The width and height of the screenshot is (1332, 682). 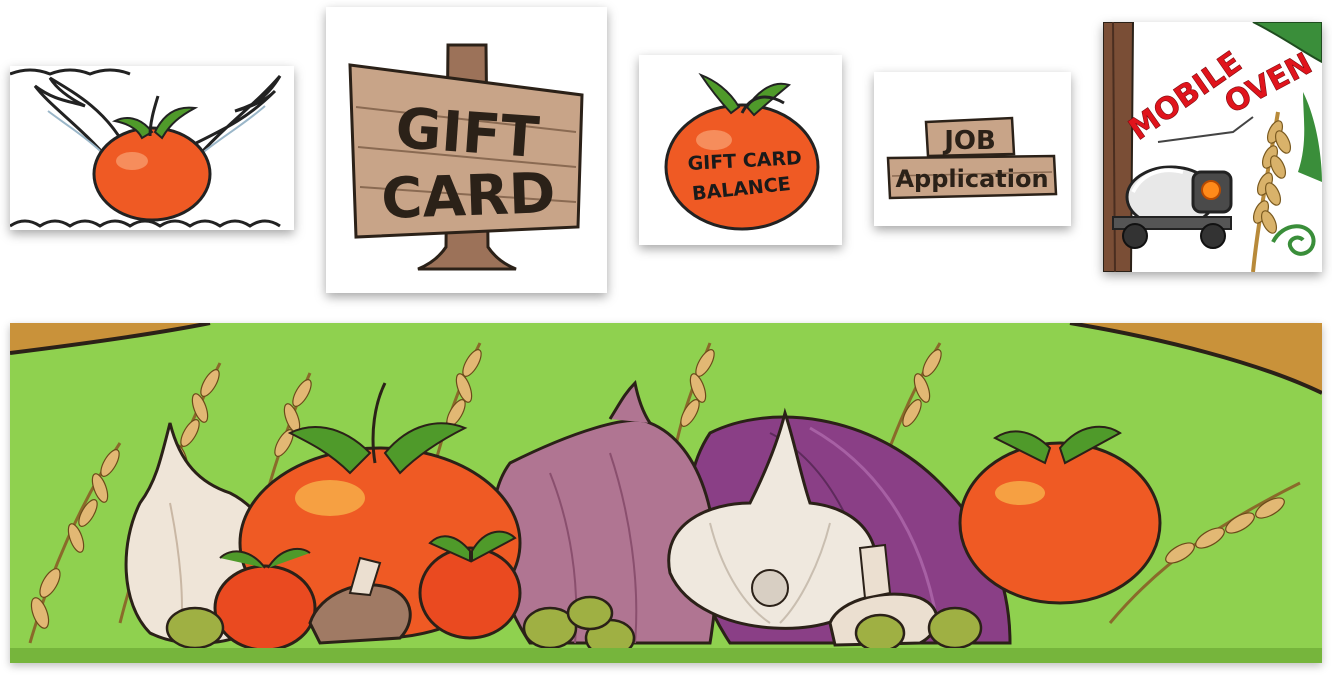 I want to click on gift-card-balance-tile: GIFT CARD BALANCE, so click(x=740, y=150).